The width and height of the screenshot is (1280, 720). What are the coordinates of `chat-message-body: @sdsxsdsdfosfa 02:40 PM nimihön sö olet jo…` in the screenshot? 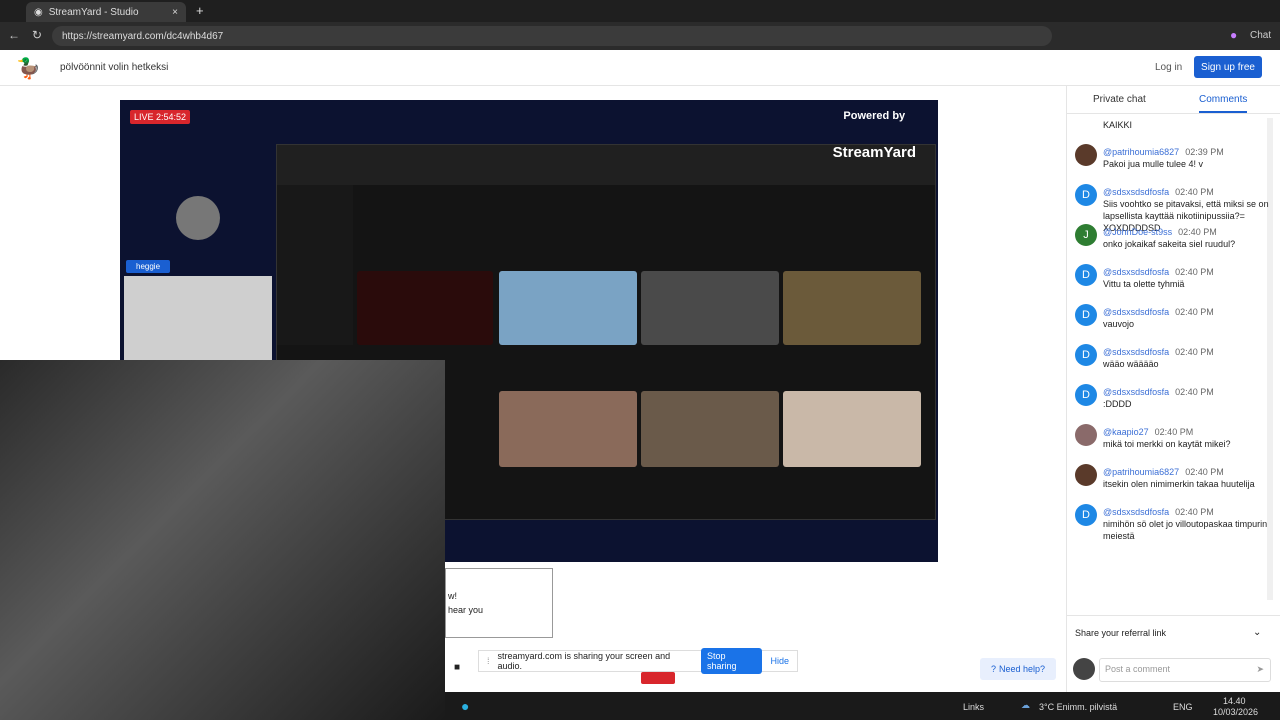 It's located at (1187, 523).